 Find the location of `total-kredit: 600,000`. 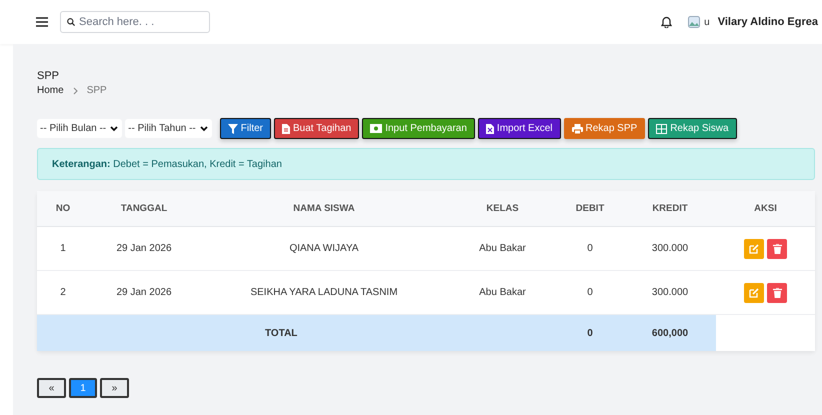

total-kredit: 600,000 is located at coordinates (670, 332).